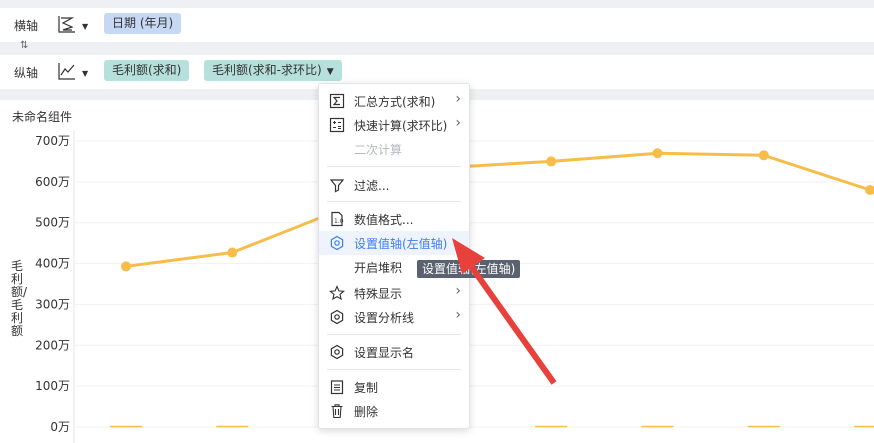 The width and height of the screenshot is (874, 443). Describe the element at coordinates (378, 150) in the screenshot. I see `menu-item-label: 二次计算` at that location.